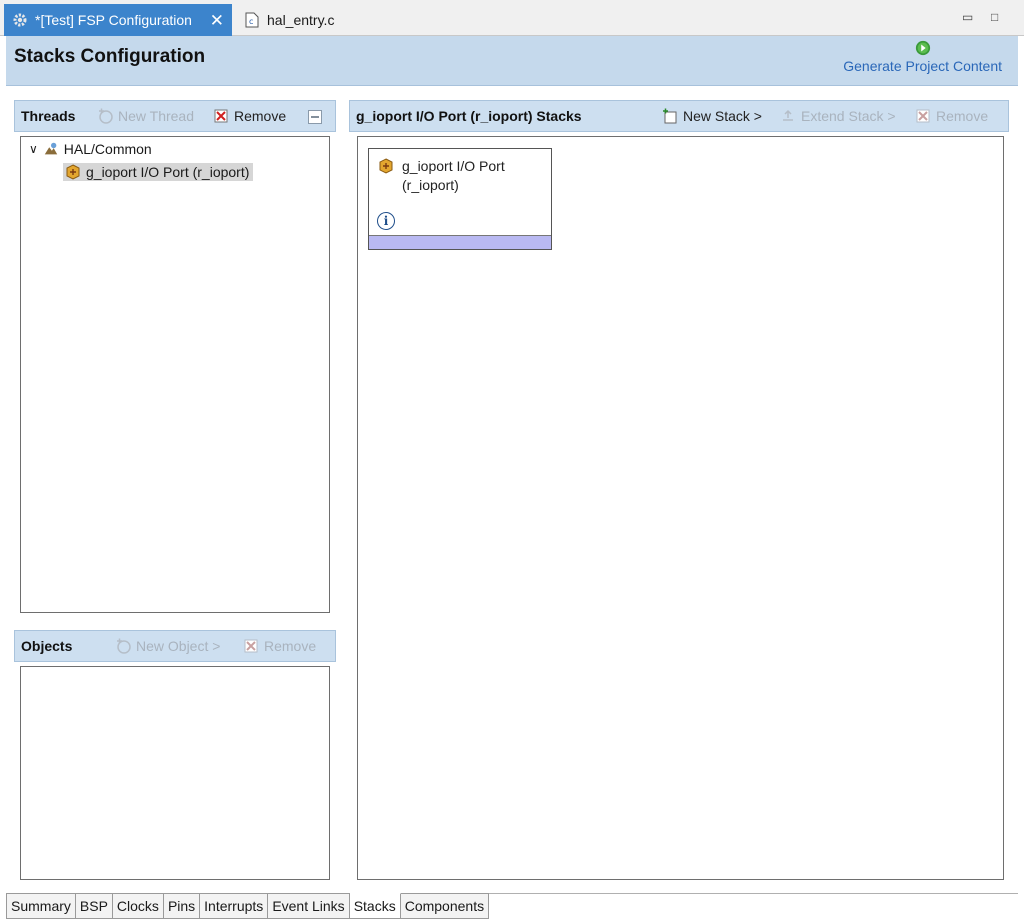 The width and height of the screenshot is (1024, 923). I want to click on page-title: Stacks Configuration, so click(110, 56).